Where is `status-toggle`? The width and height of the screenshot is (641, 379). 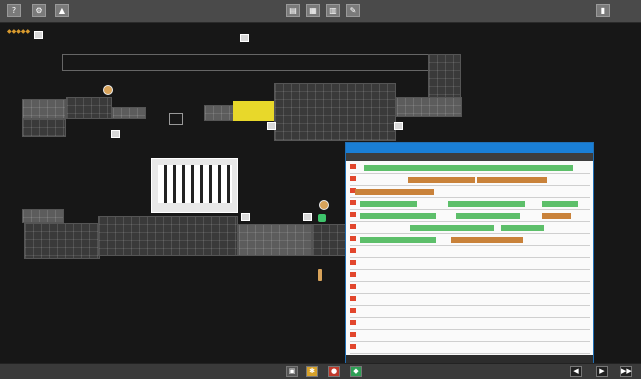 status-toggle is located at coordinates (38, 35).